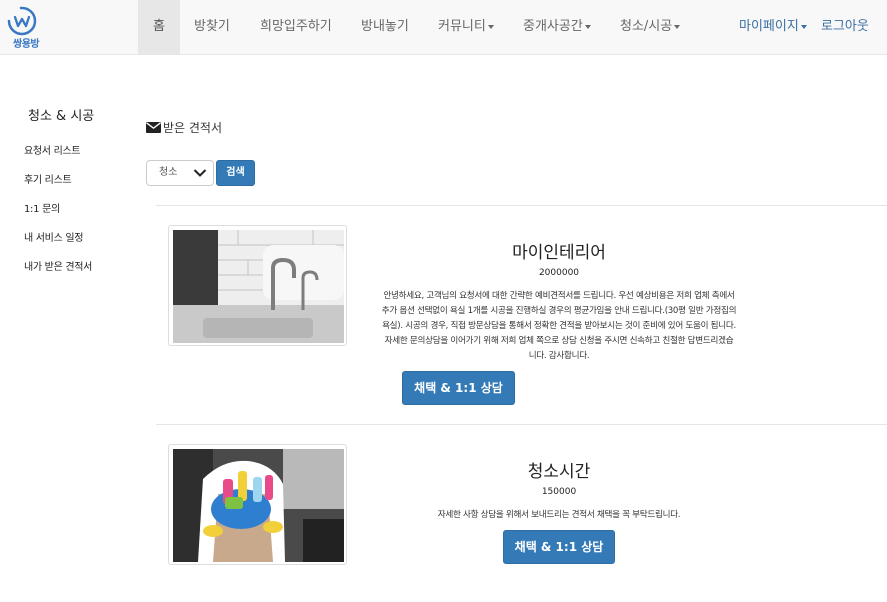 The width and height of the screenshot is (887, 602). I want to click on brand-logo: 쌍용방, so click(35, 27).